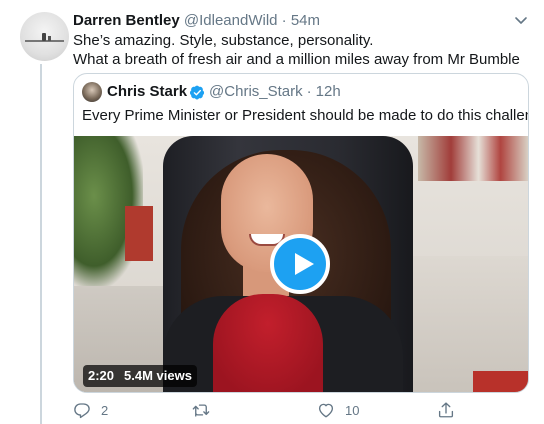 The width and height of the screenshot is (544, 424). What do you see at coordinates (352, 410) in the screenshot?
I see `like-count: 10` at bounding box center [352, 410].